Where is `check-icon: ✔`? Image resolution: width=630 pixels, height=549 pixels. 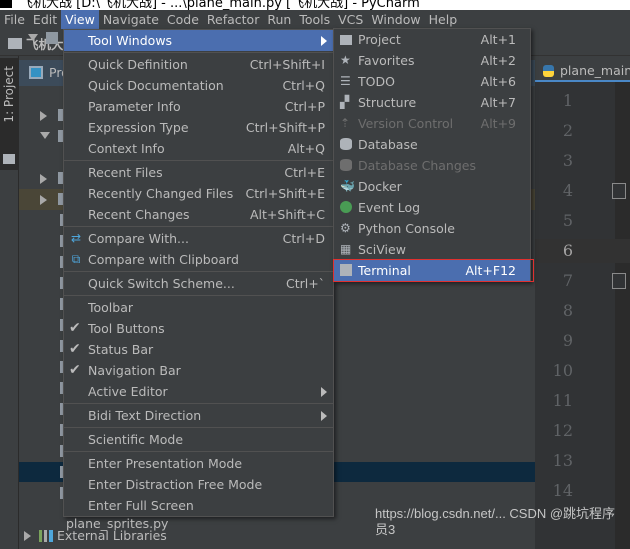 check-icon: ✔ is located at coordinates (75, 328).